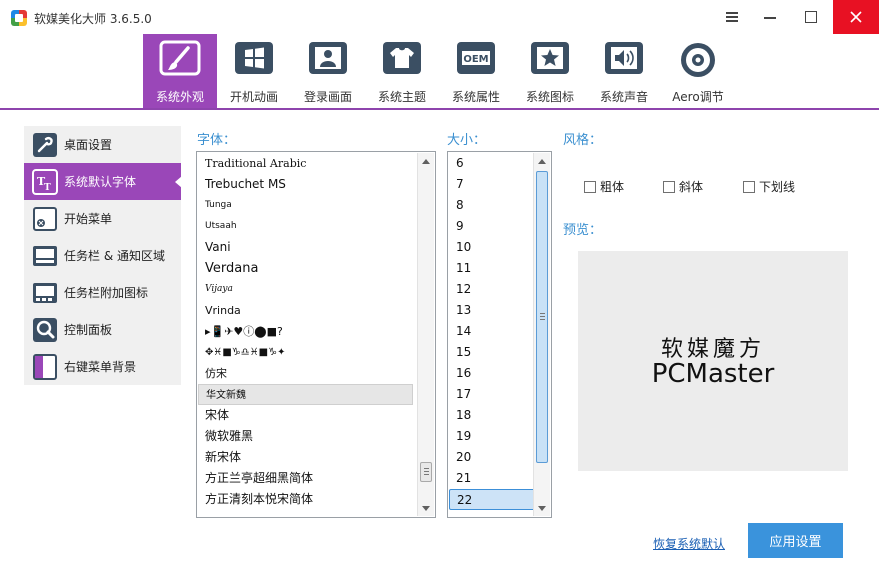 The width and height of the screenshot is (879, 580). I want to click on font-list-item: ▸📱✈♥ⓘ⬤■?, so click(305, 331).